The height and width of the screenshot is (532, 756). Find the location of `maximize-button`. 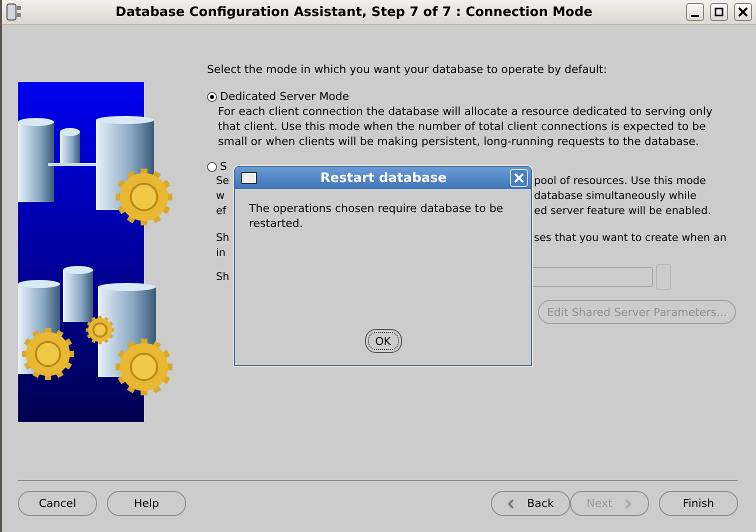

maximize-button is located at coordinates (719, 12).